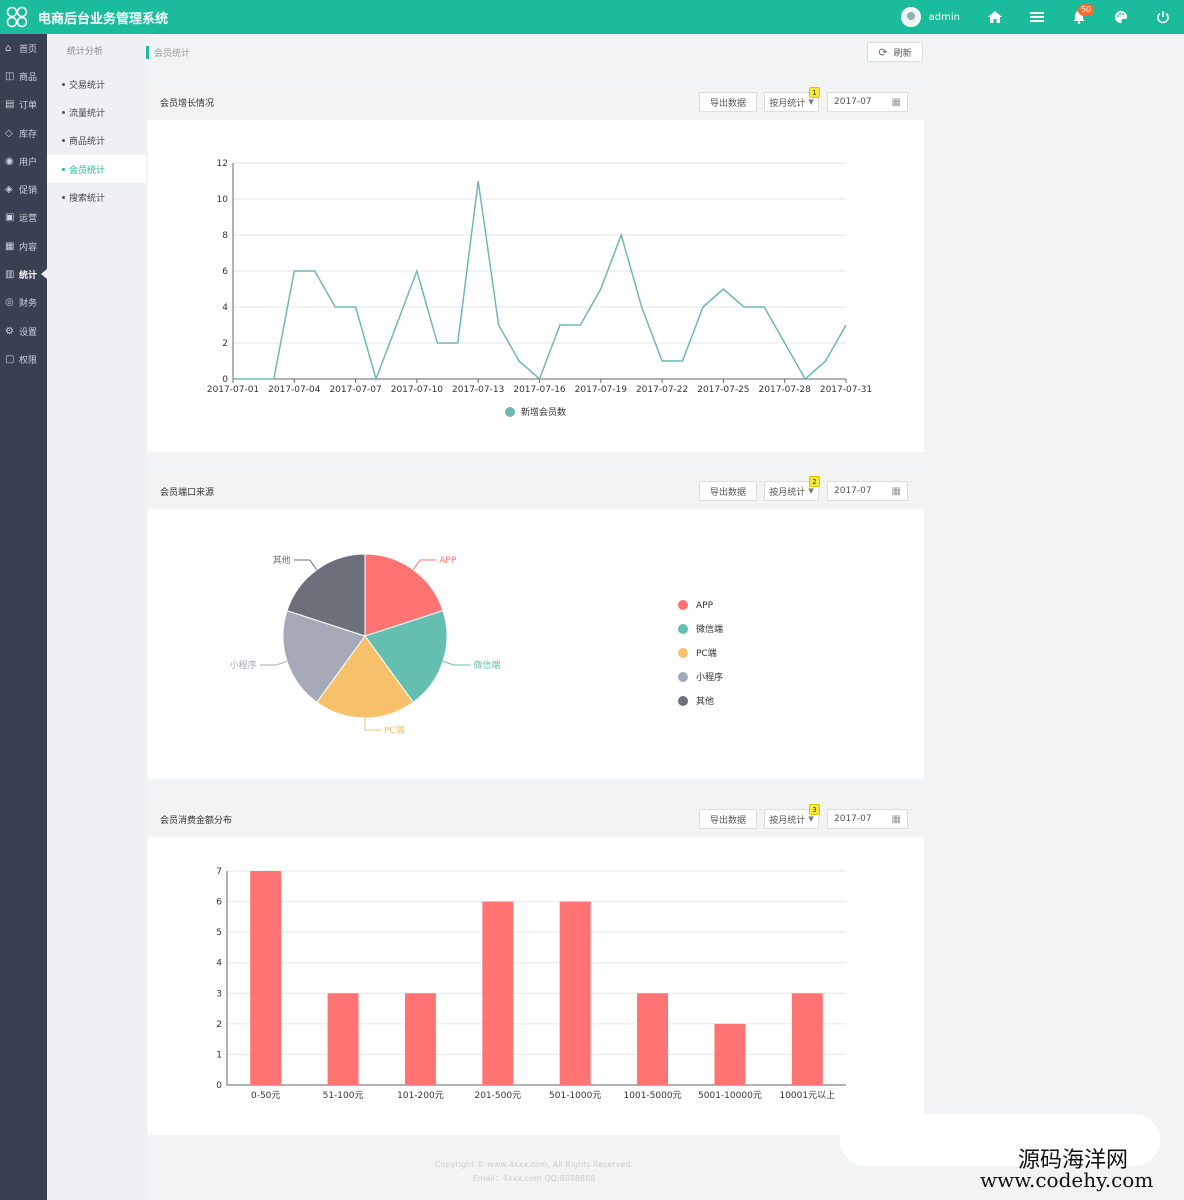  What do you see at coordinates (1163, 17) in the screenshot?
I see `power-icon` at bounding box center [1163, 17].